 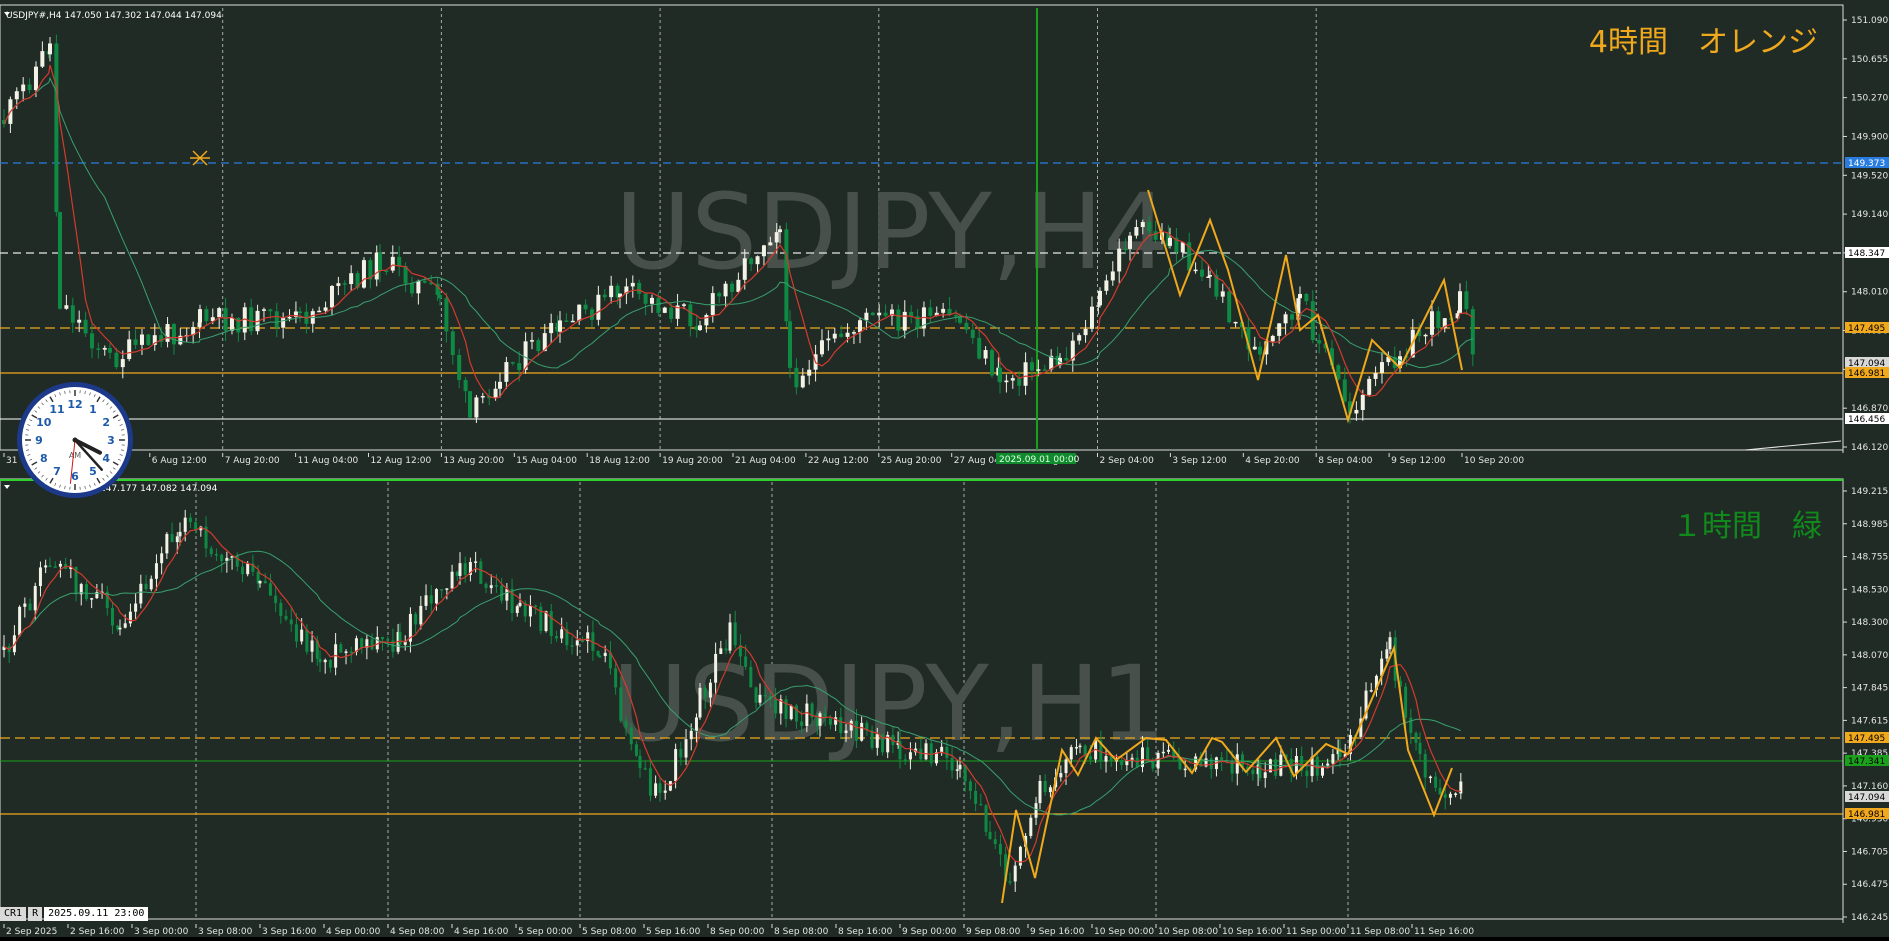 I want to click on time-tick-label: 10 Sep 20:00, so click(x=1494, y=461).